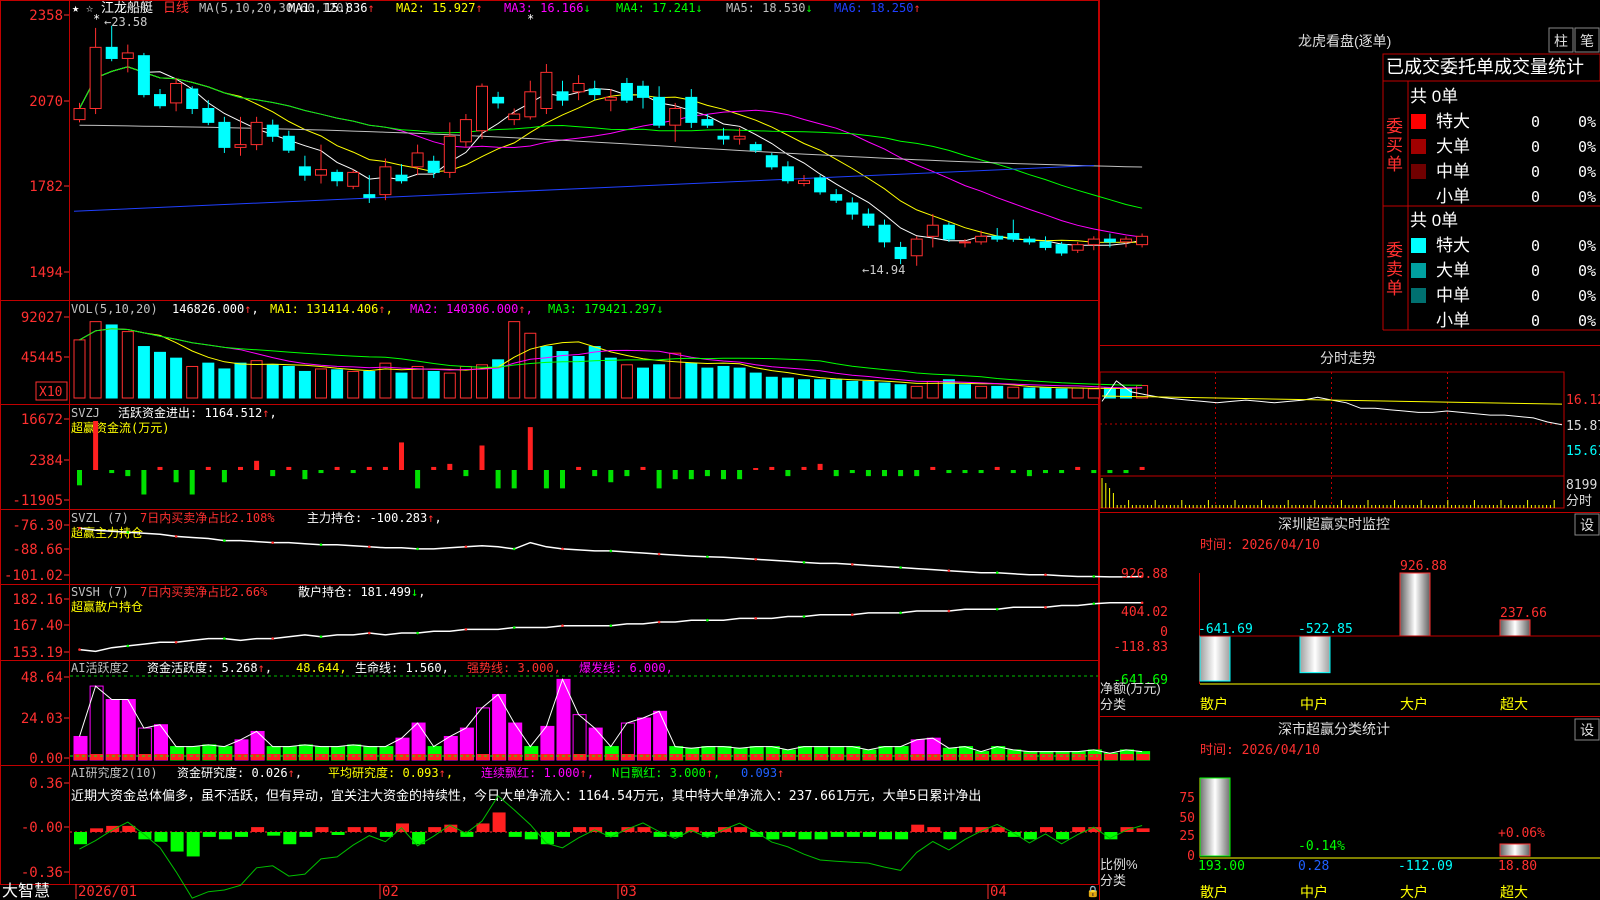 This screenshot has width=1600, height=900. What do you see at coordinates (176, 8) in the screenshot?
I see `period-label: 日线` at bounding box center [176, 8].